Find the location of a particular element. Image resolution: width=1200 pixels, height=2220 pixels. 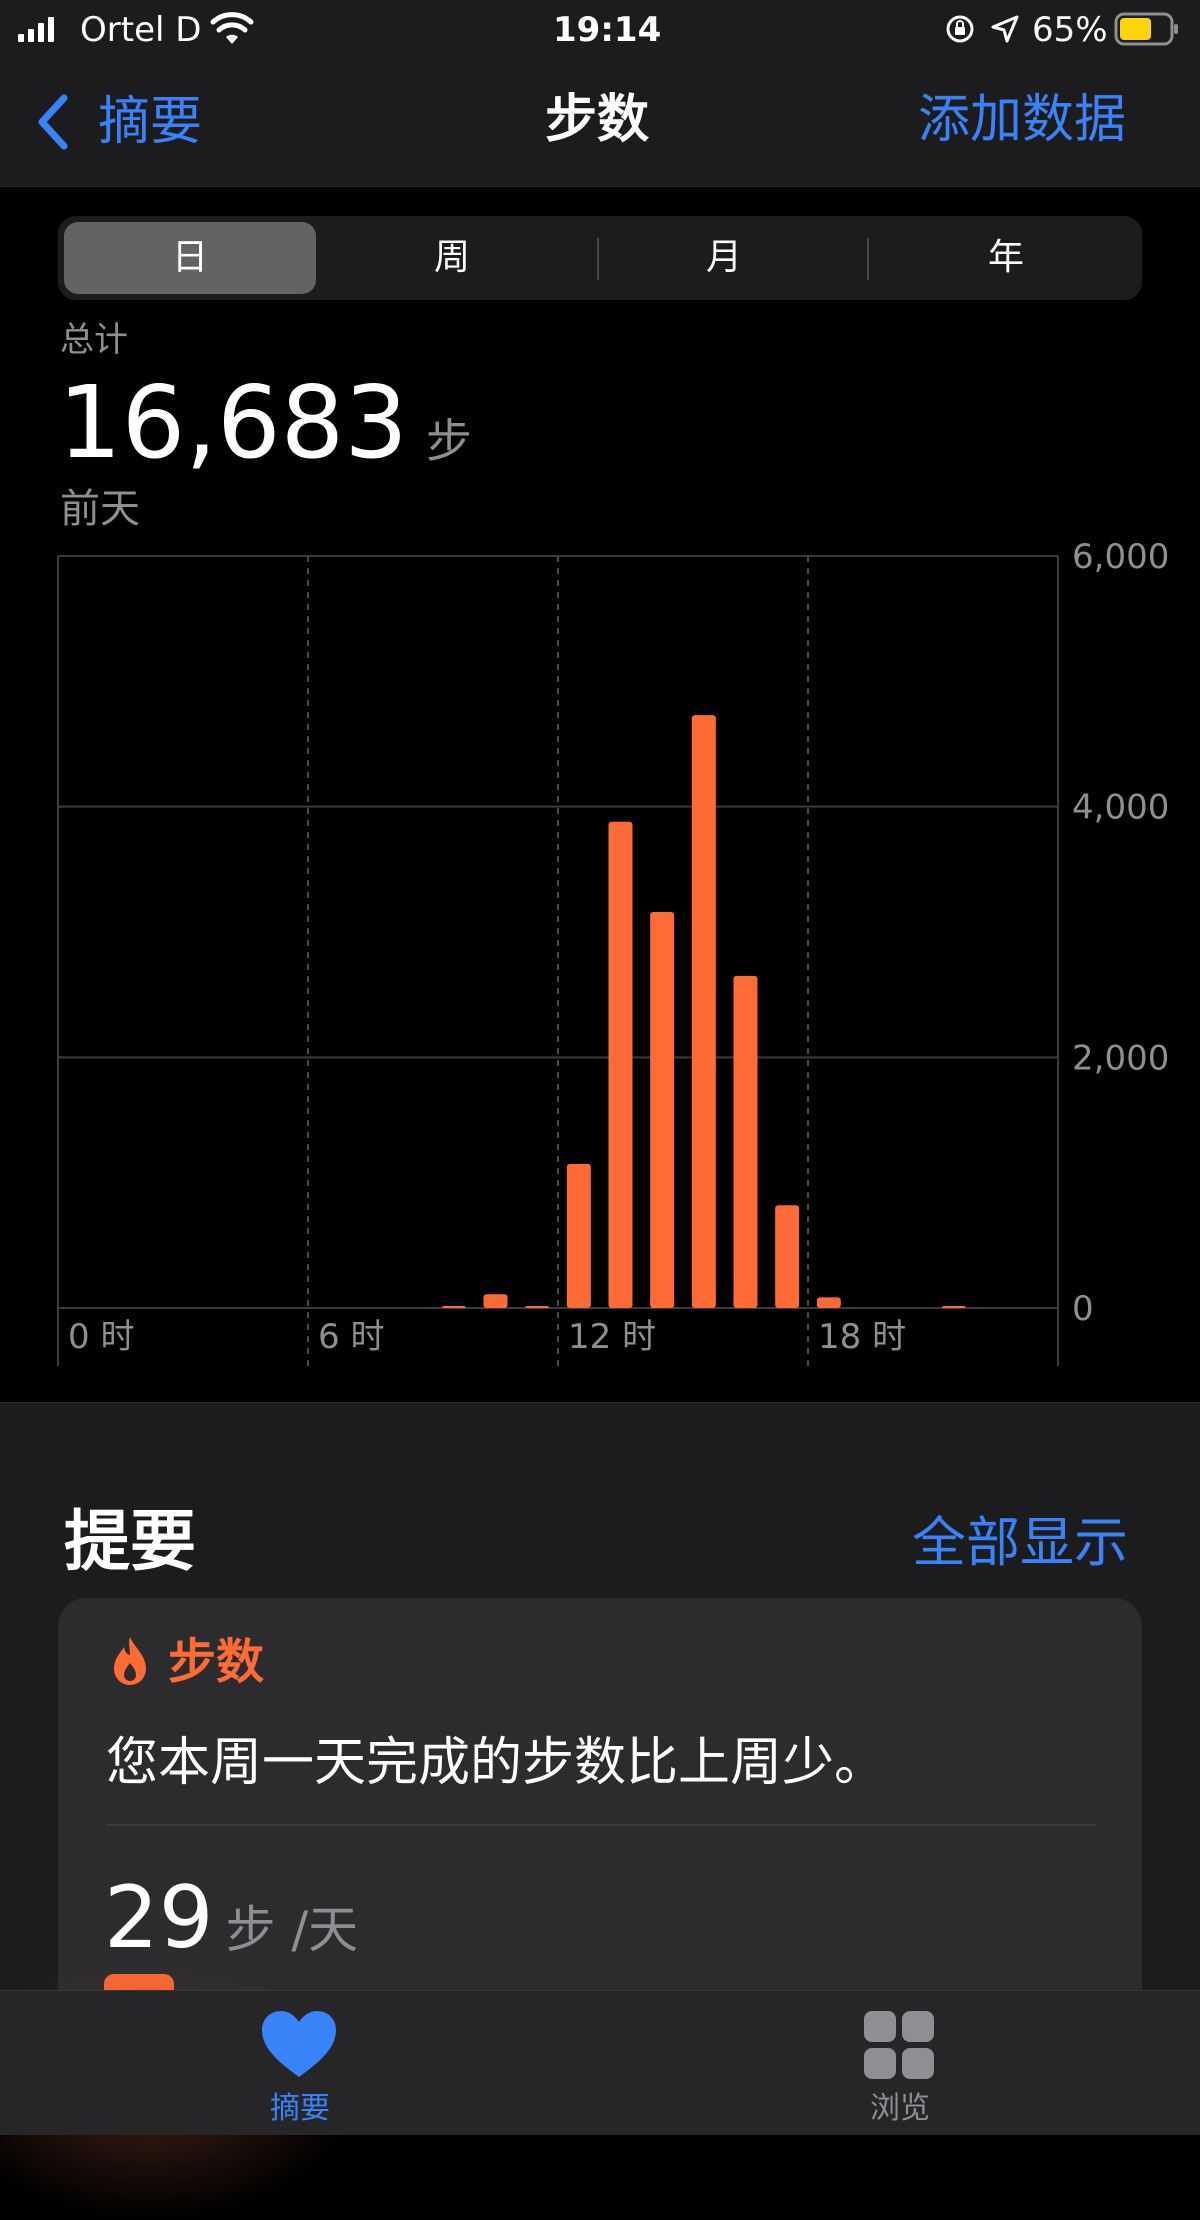

card-stat-value: 29 is located at coordinates (159, 1918).